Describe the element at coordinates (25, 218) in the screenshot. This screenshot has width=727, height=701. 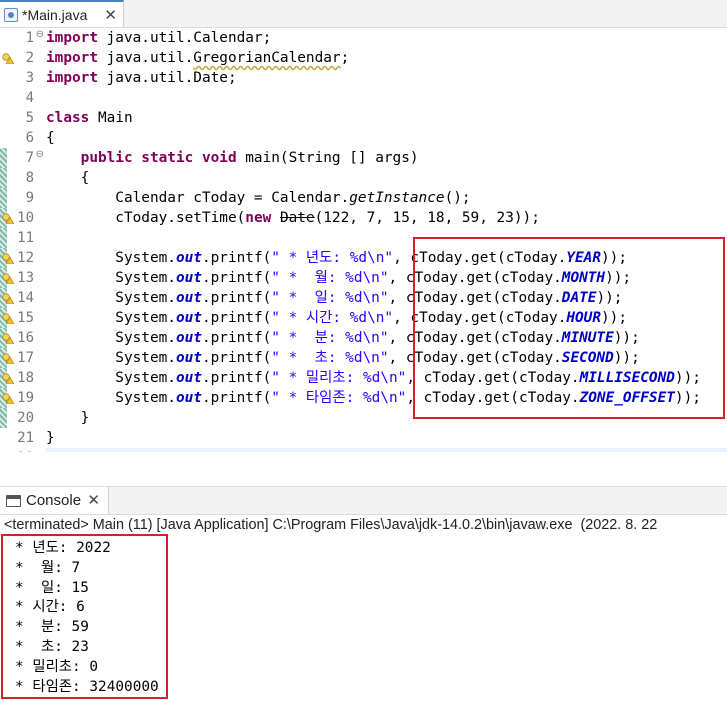
I see `line-number: 10` at that location.